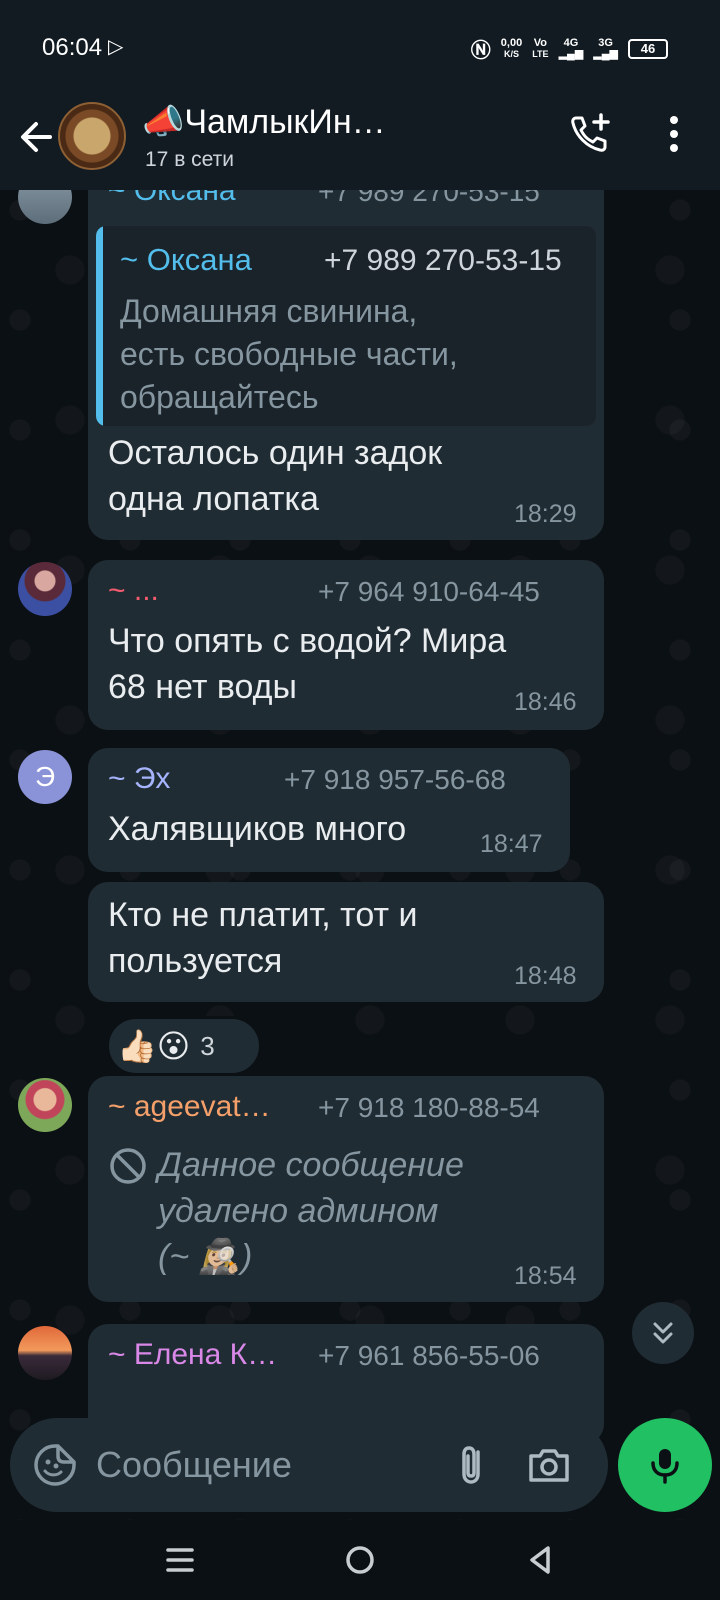 The image size is (720, 1600). Describe the element at coordinates (92, 136) in the screenshot. I see `group-avatar` at that location.